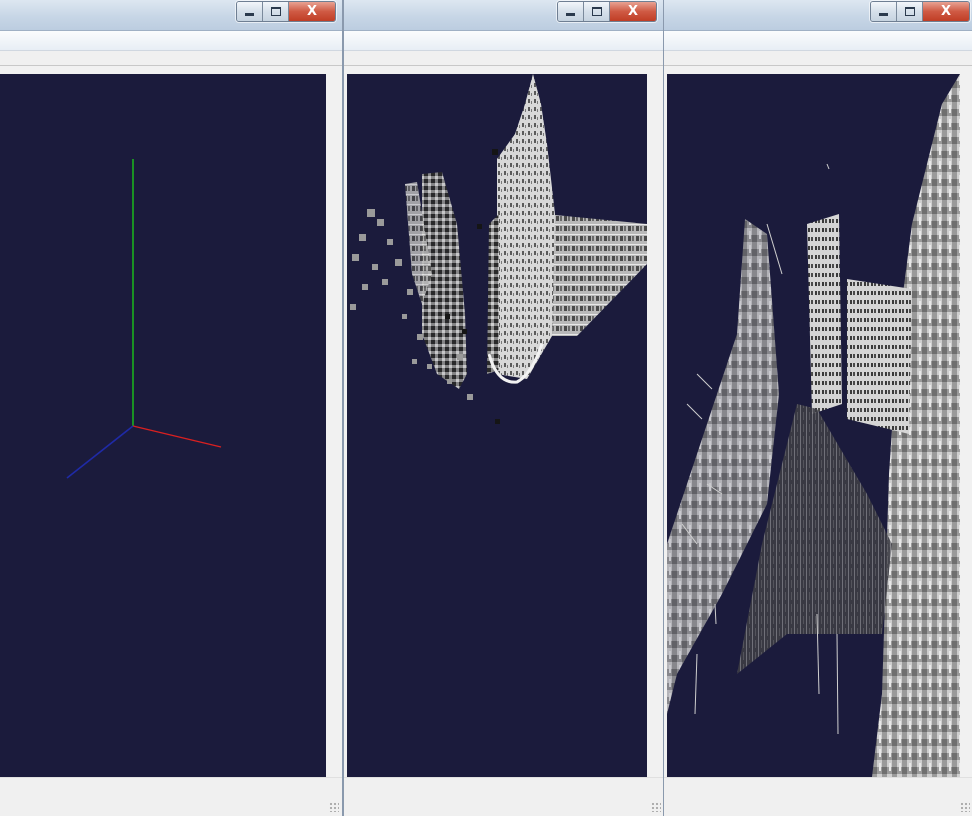 This screenshot has height=816, width=972. I want to click on left-tower, so click(493, 294).